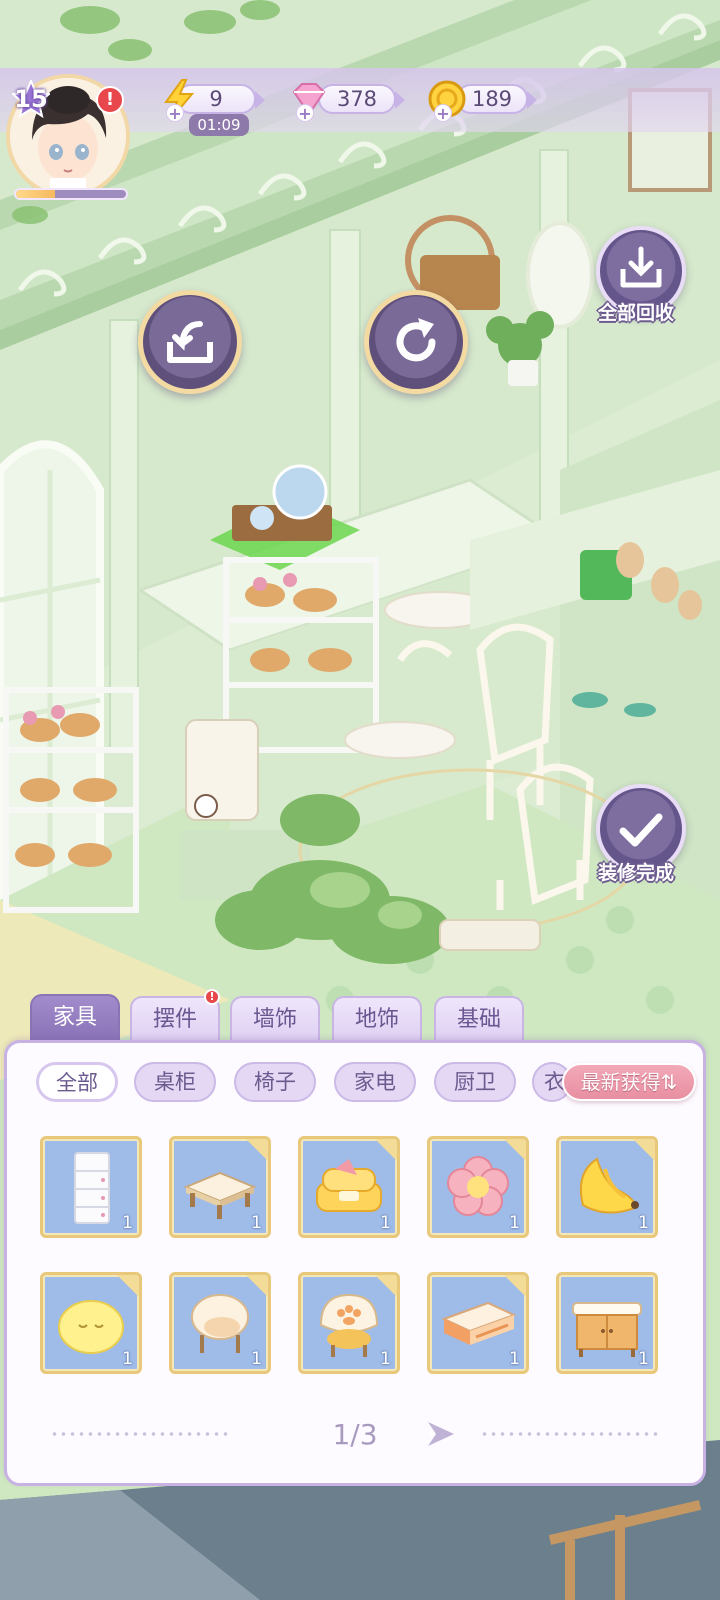 The height and width of the screenshot is (1600, 720). What do you see at coordinates (75, 1020) in the screenshot?
I see `tab-furniture: 家具` at bounding box center [75, 1020].